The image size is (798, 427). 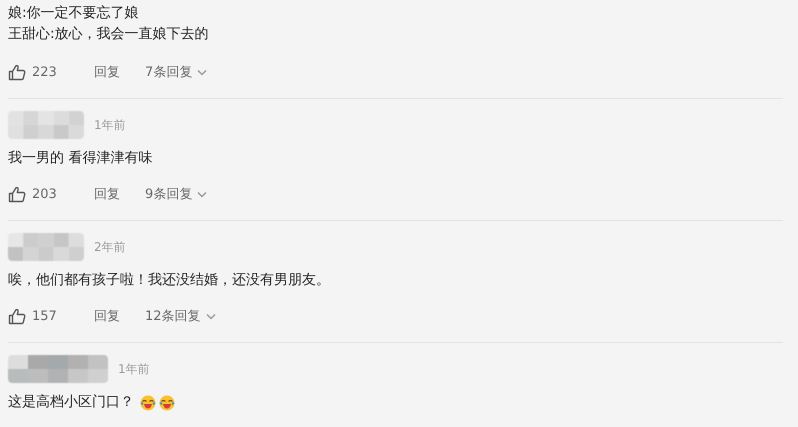 What do you see at coordinates (71, 402) in the screenshot?
I see `comment-text: 这是高档小区门口？` at bounding box center [71, 402].